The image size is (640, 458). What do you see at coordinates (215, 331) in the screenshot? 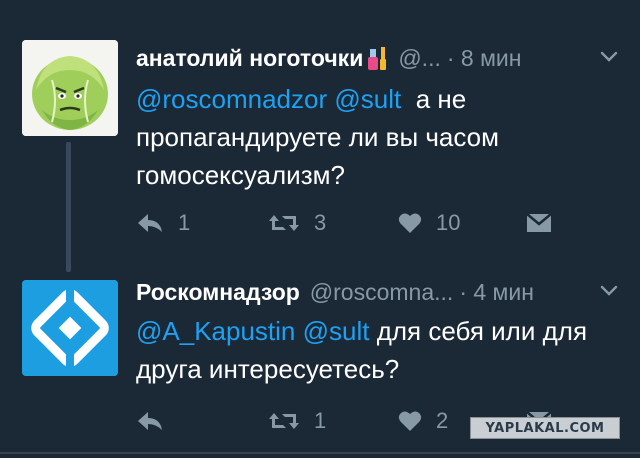
I see `mention-link: @A_Kapustin` at bounding box center [215, 331].